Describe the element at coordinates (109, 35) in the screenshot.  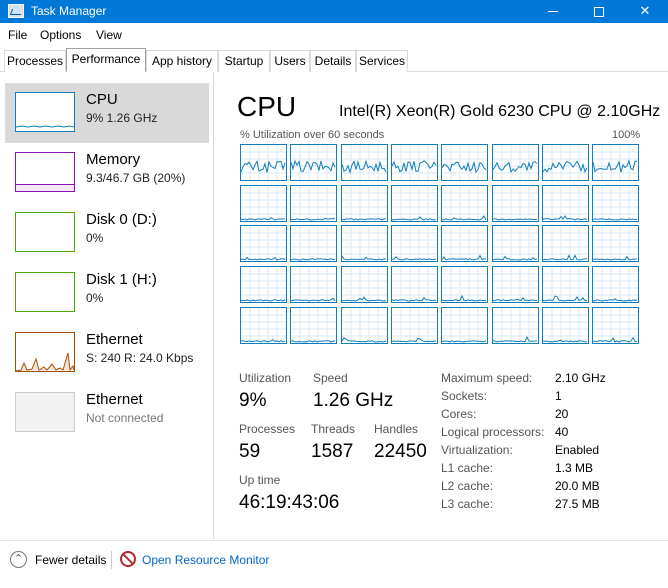
I see `menu-view: View` at that location.